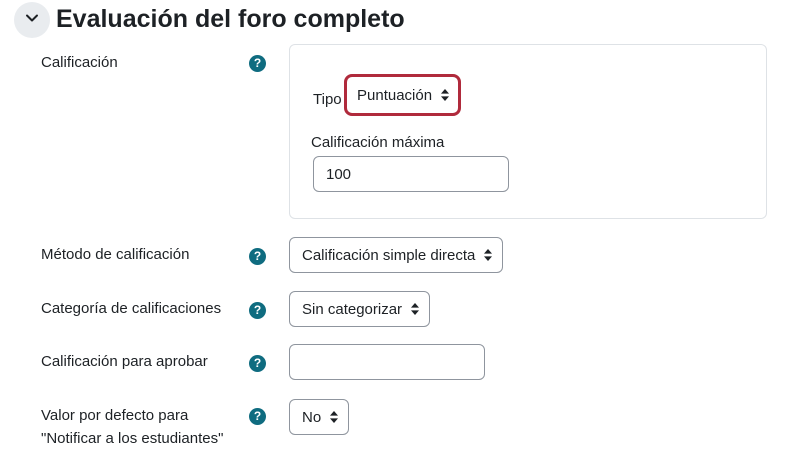 The width and height of the screenshot is (798, 458). Describe the element at coordinates (257, 416) in the screenshot. I see `notify-help-icon: ?` at that location.